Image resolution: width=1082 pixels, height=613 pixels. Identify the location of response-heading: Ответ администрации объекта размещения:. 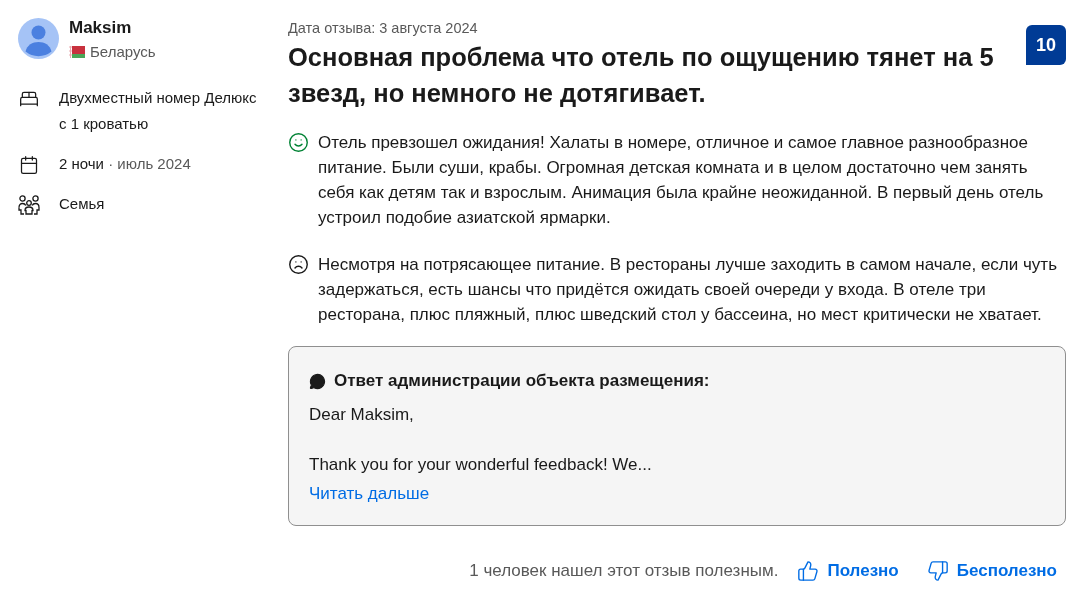
(522, 381).